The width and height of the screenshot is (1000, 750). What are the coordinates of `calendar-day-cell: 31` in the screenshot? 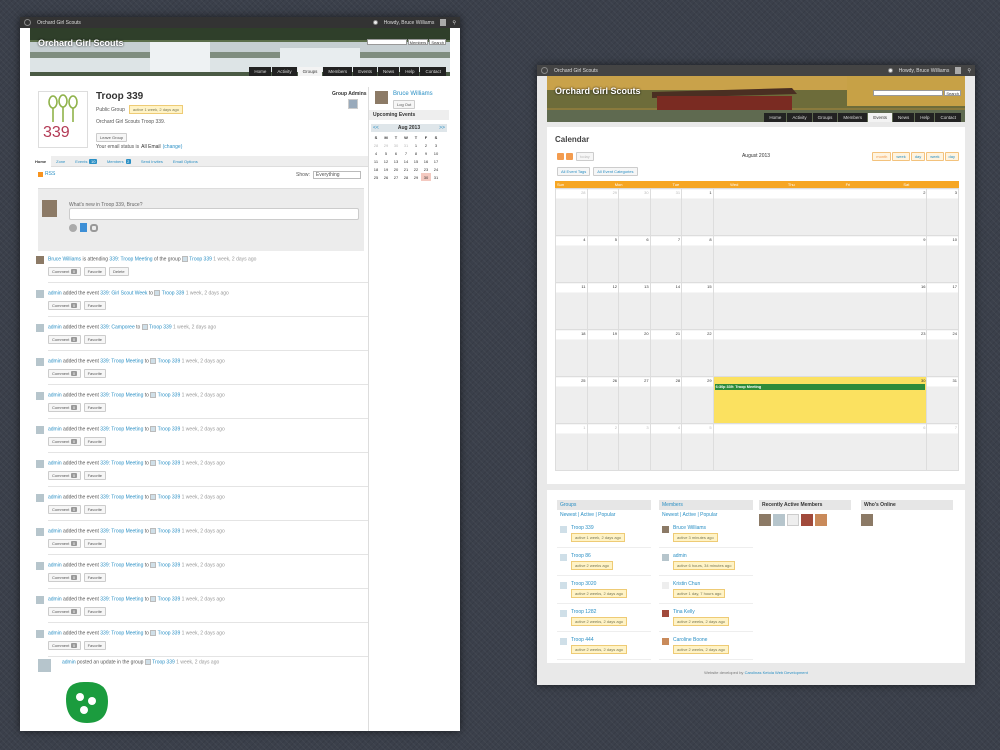 It's located at (666, 212).